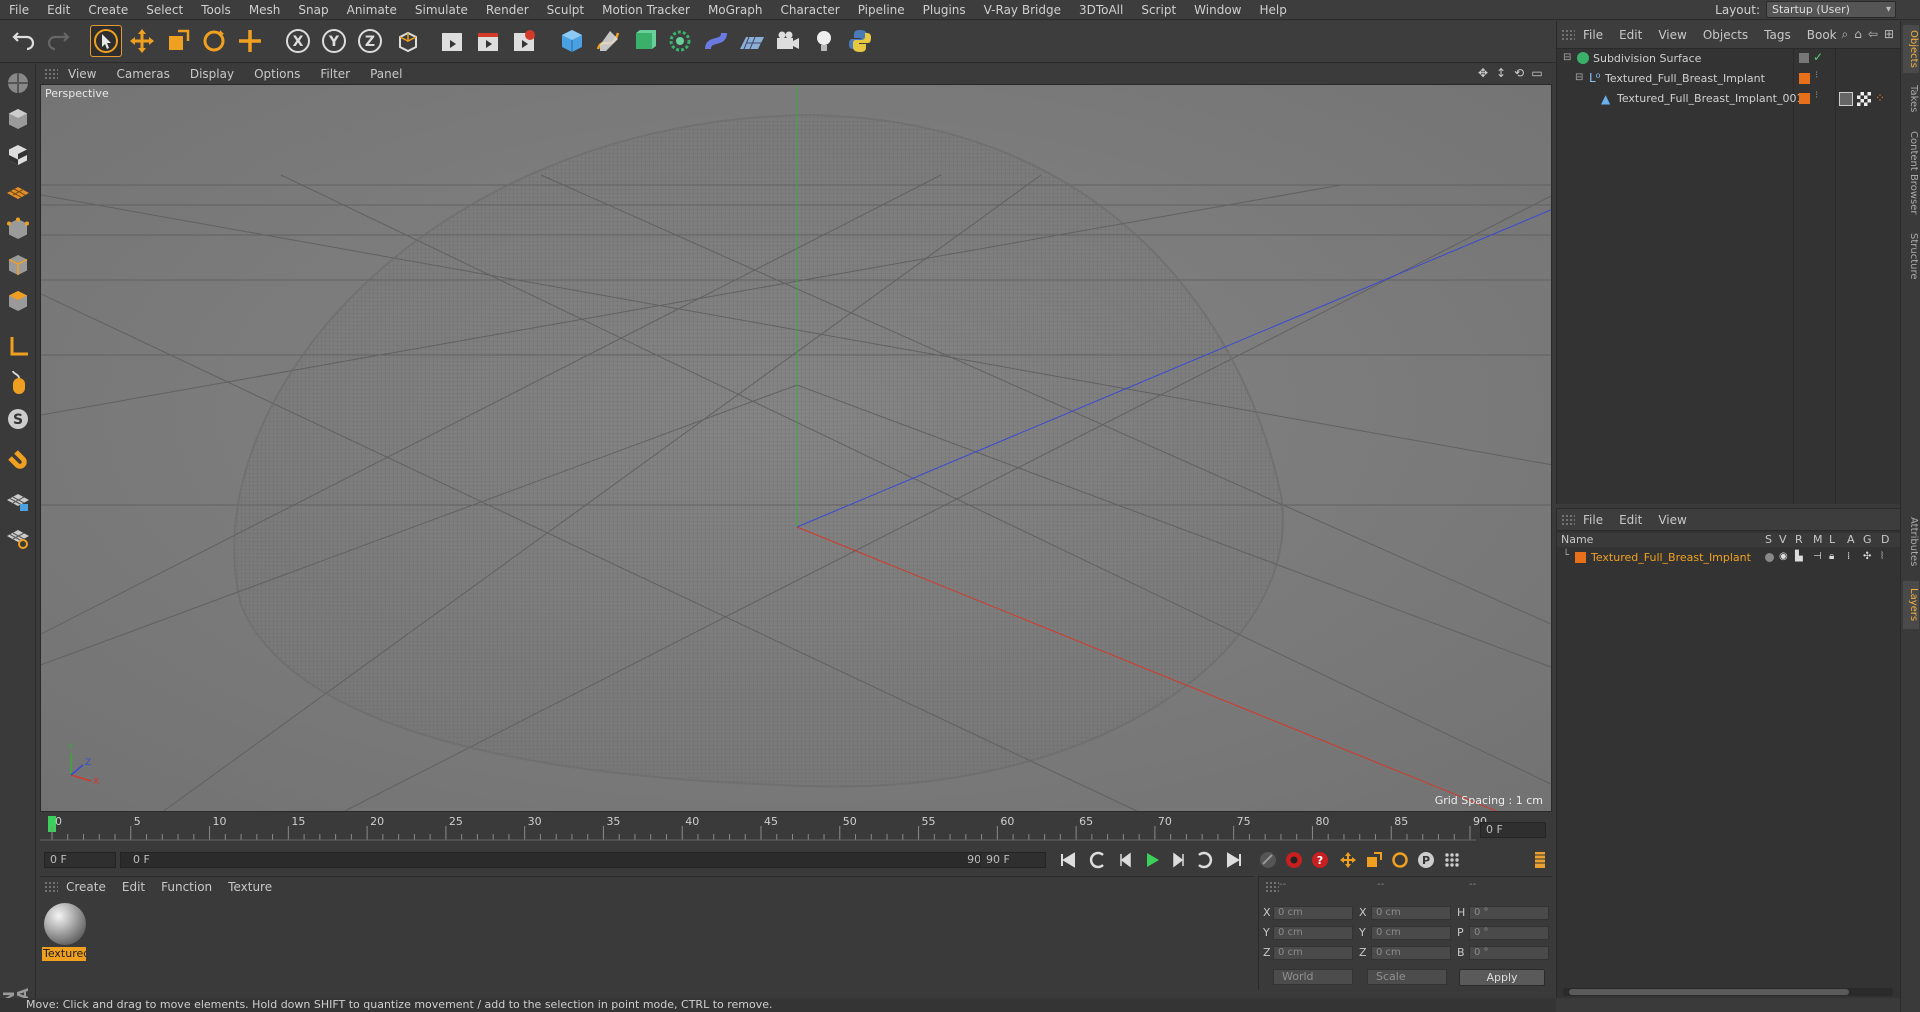 This screenshot has height=1012, width=1920. Describe the element at coordinates (944, 10) in the screenshot. I see `menu-plugins: Plugins` at that location.